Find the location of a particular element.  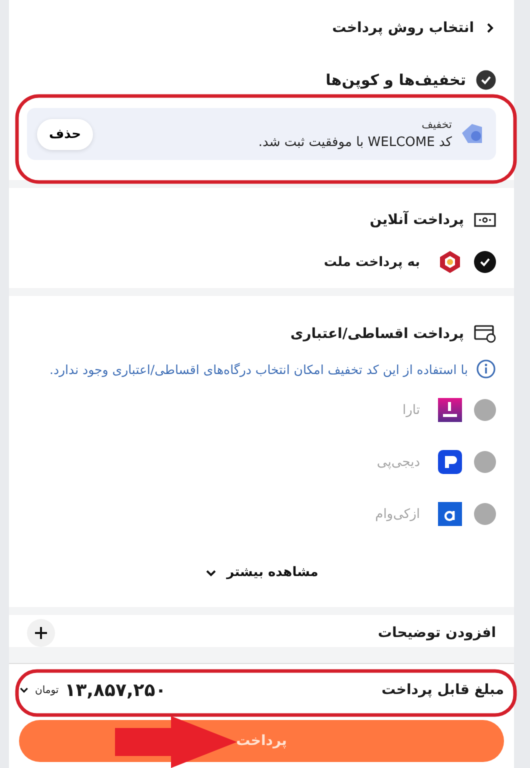

loan-logo-icon is located at coordinates (450, 514).